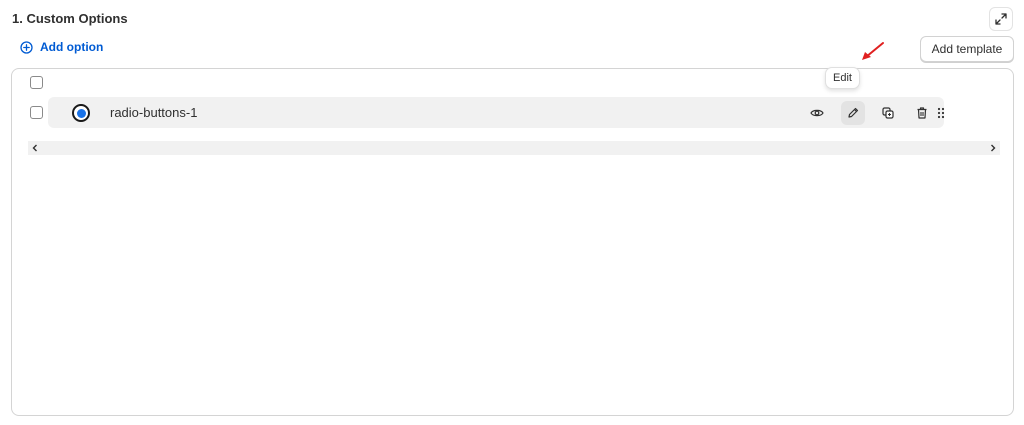 This screenshot has height=425, width=1024. What do you see at coordinates (496, 112) in the screenshot?
I see `option-row: radio-buttons-1` at bounding box center [496, 112].